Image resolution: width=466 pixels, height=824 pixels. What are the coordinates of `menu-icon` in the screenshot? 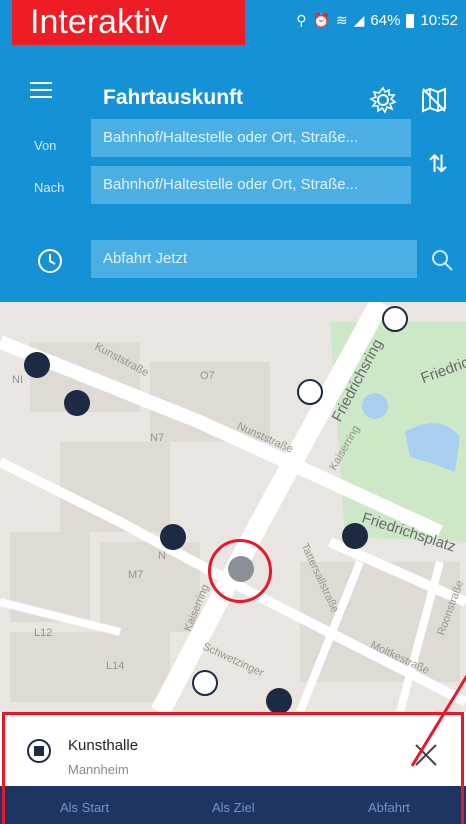 It's located at (41, 90).